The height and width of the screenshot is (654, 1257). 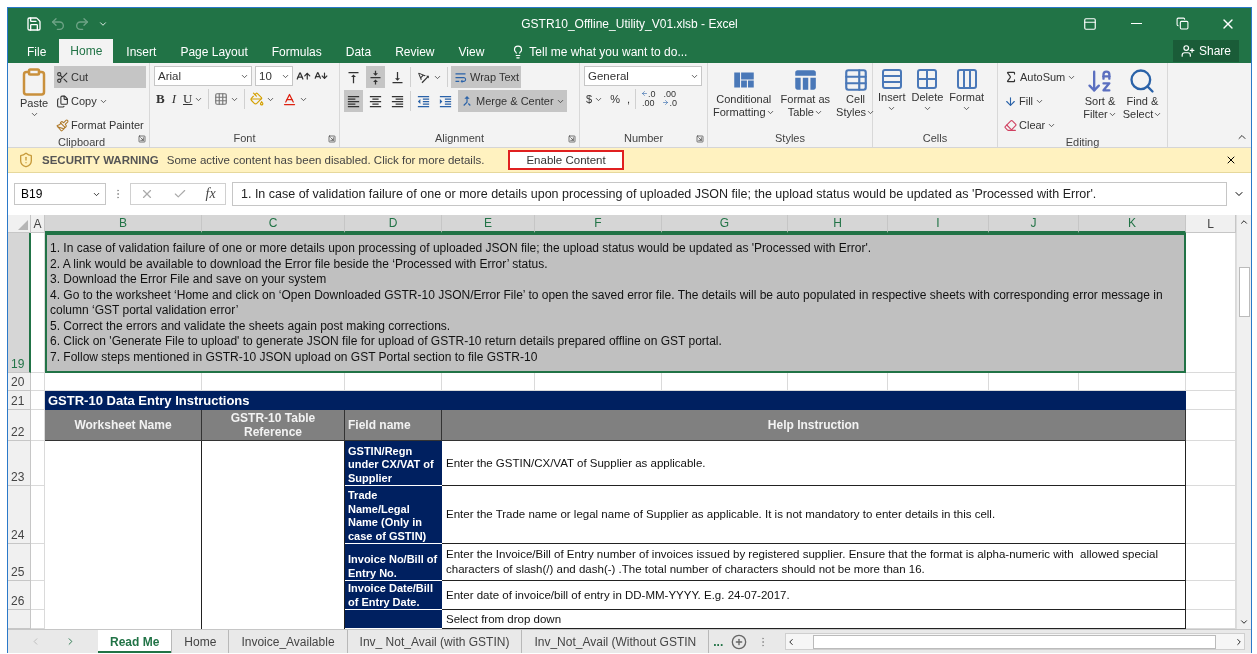 What do you see at coordinates (214, 52) in the screenshot?
I see `ribbon-tab: Page Layout` at bounding box center [214, 52].